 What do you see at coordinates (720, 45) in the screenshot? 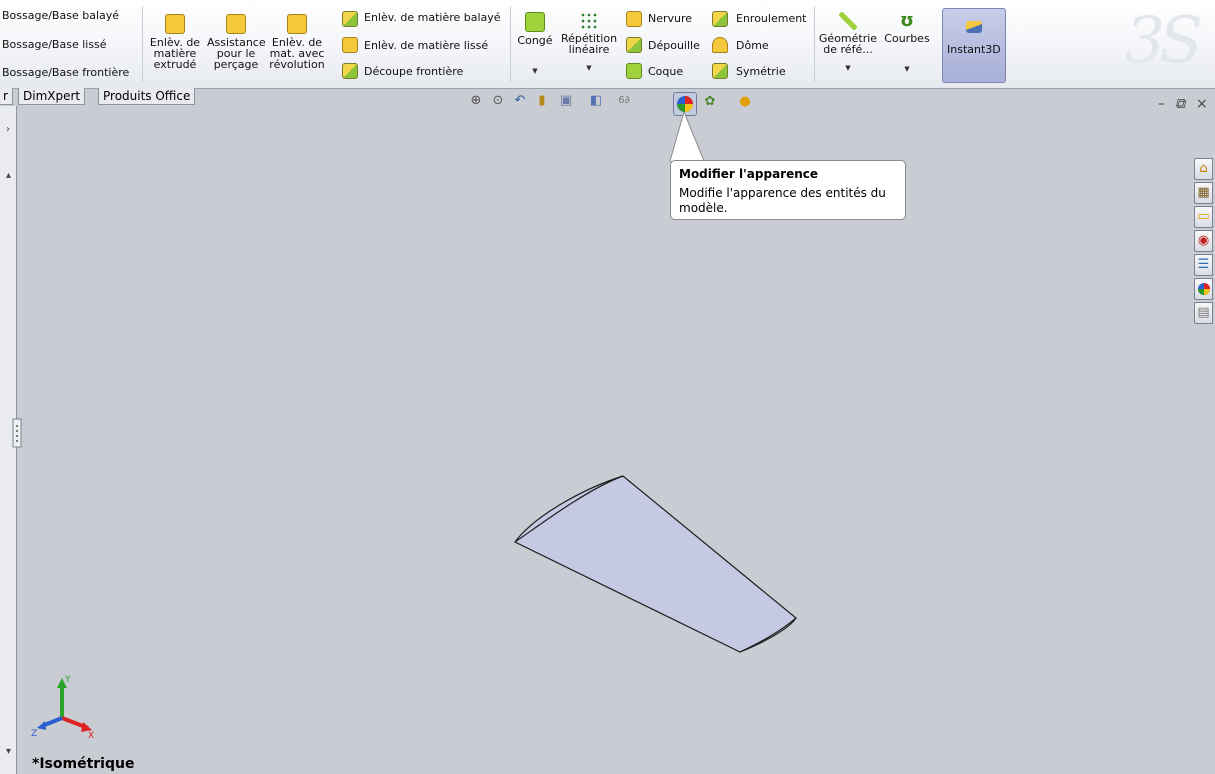
I see `dome-icon` at bounding box center [720, 45].